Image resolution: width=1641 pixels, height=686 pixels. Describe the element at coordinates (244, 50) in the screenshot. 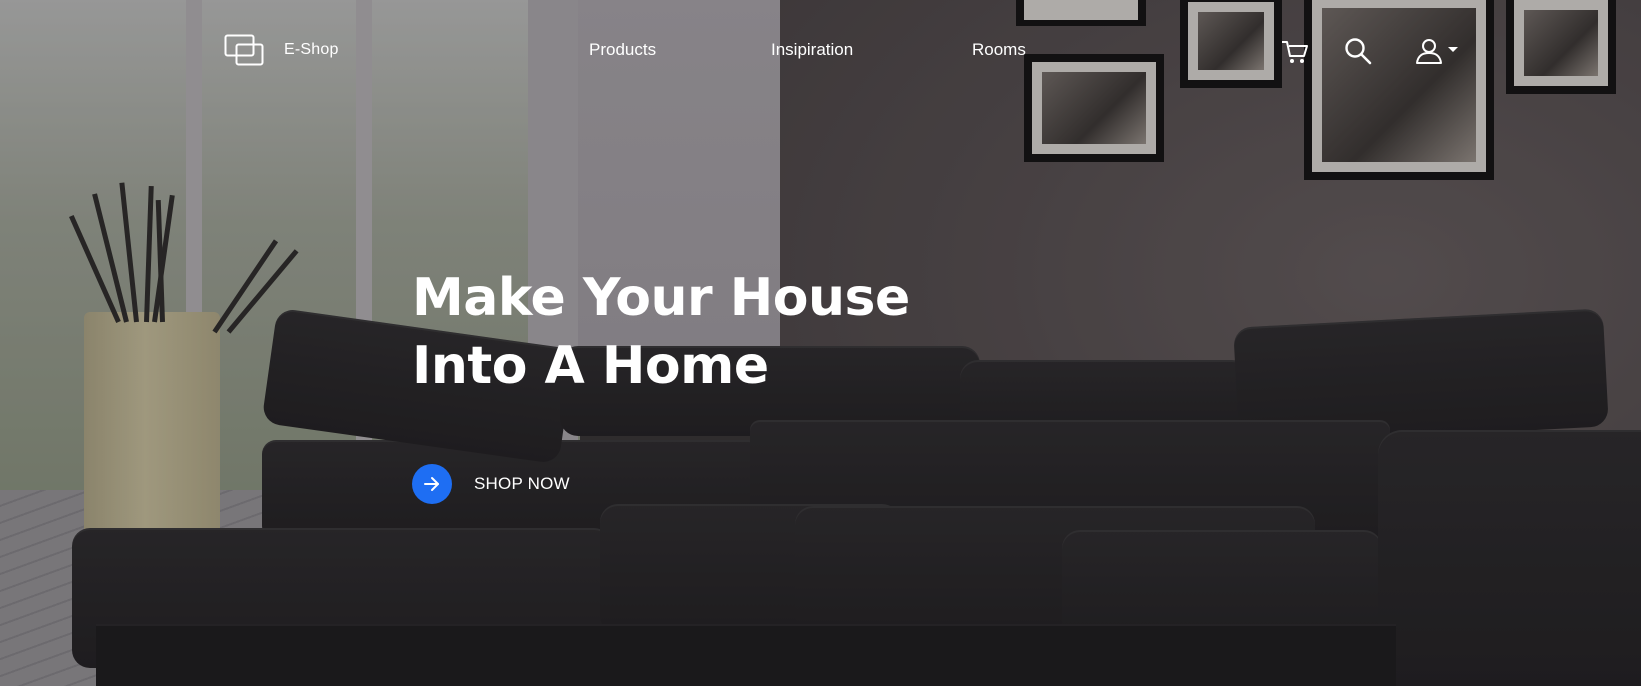

I see `monitor-window-icon` at that location.